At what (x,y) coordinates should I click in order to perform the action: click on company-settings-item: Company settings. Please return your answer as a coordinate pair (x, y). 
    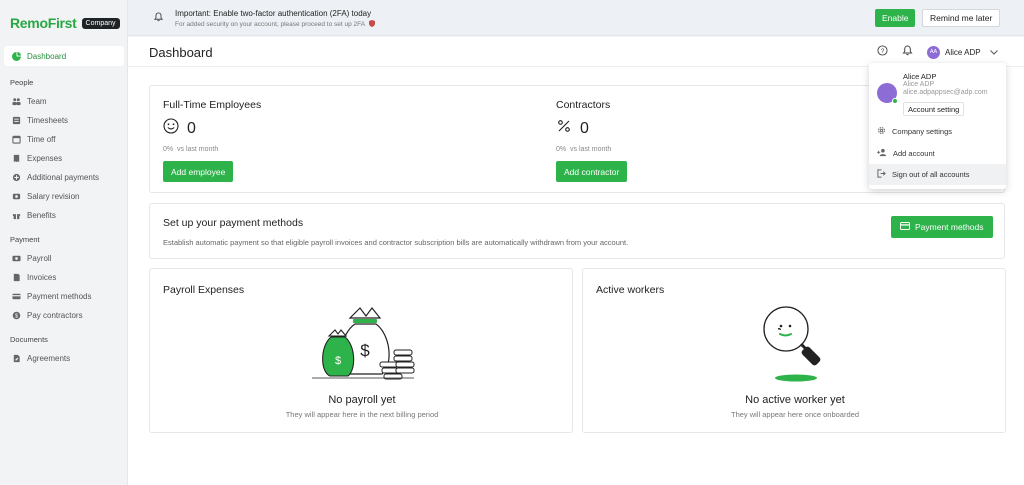
    Looking at the image, I should click on (937, 131).